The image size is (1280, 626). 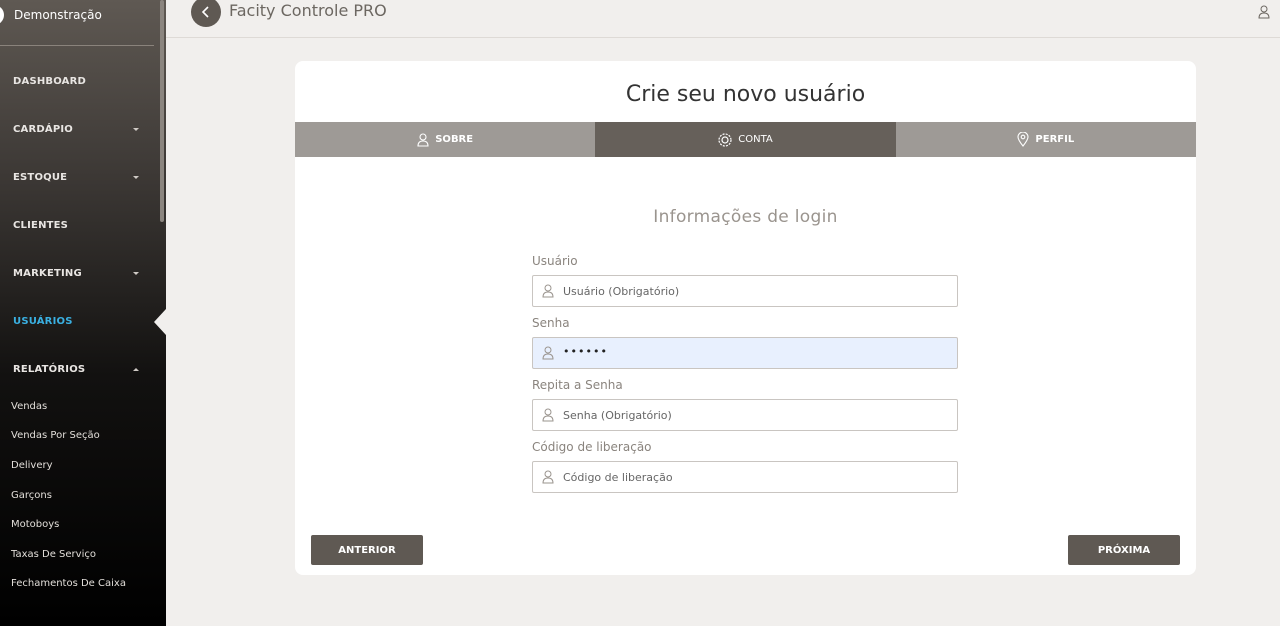 What do you see at coordinates (551, 323) in the screenshot?
I see `senha-label: Senha` at bounding box center [551, 323].